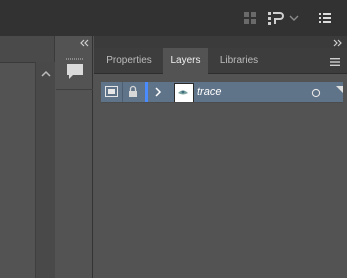 The image size is (347, 278). I want to click on expand-arrow-icon, so click(158, 96).